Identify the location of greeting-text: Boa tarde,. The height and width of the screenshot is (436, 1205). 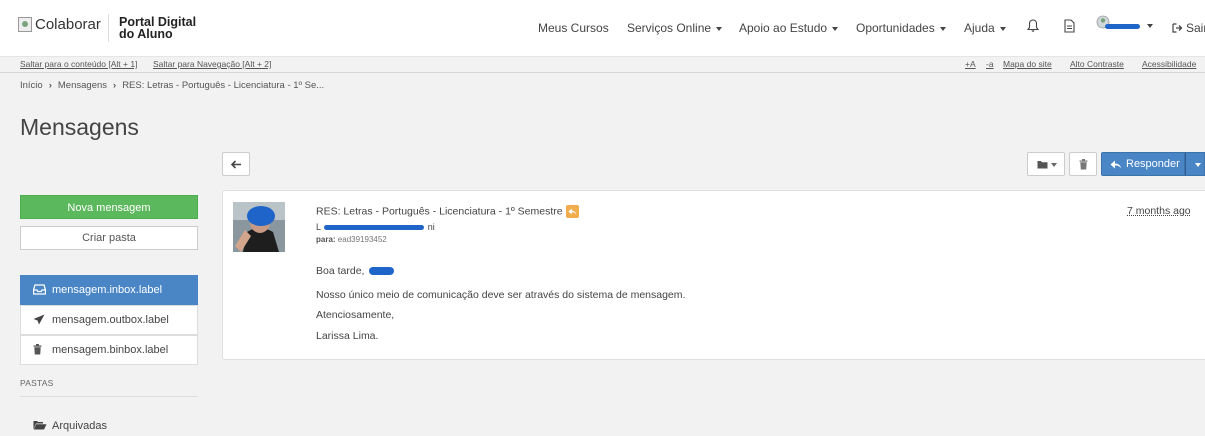
(340, 271).